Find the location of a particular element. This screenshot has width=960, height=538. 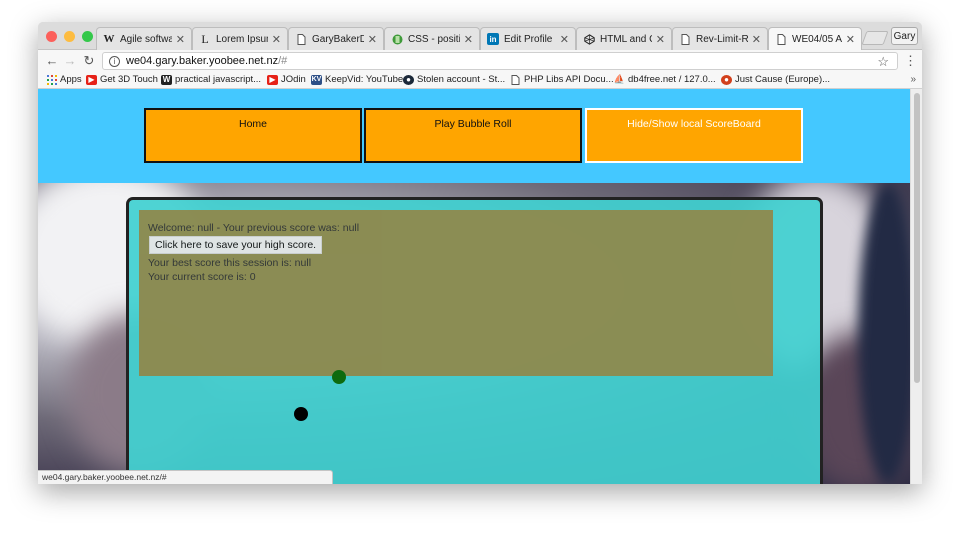

w-icon: W is located at coordinates (166, 79).